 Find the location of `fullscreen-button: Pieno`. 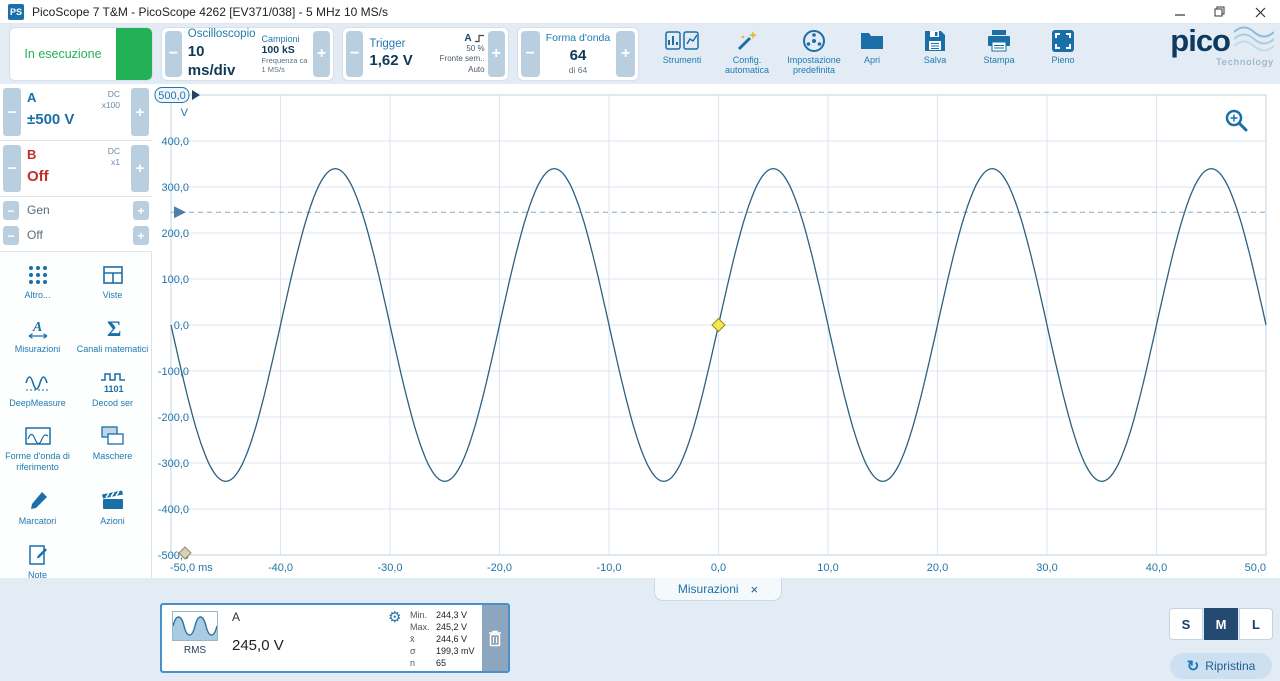

fullscreen-button: Pieno is located at coordinates (1063, 55).